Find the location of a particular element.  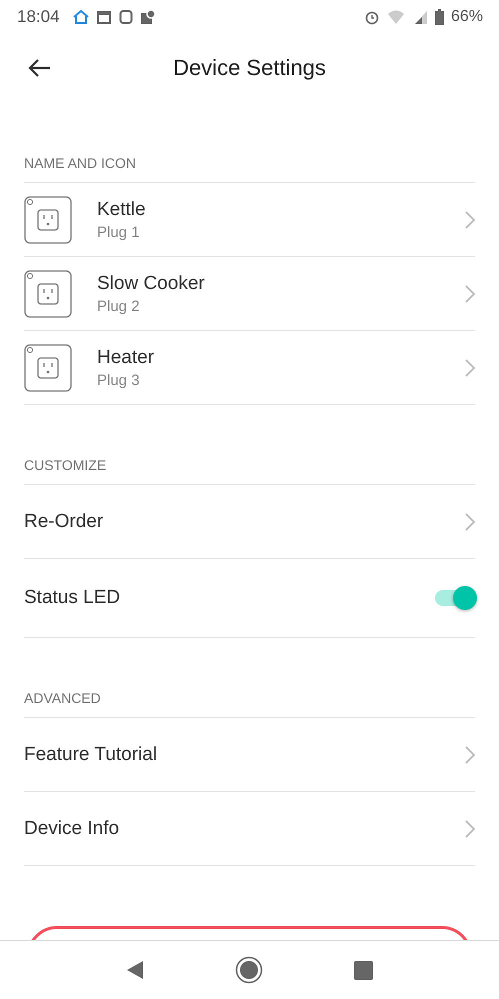

battery-level: 66% is located at coordinates (466, 17).